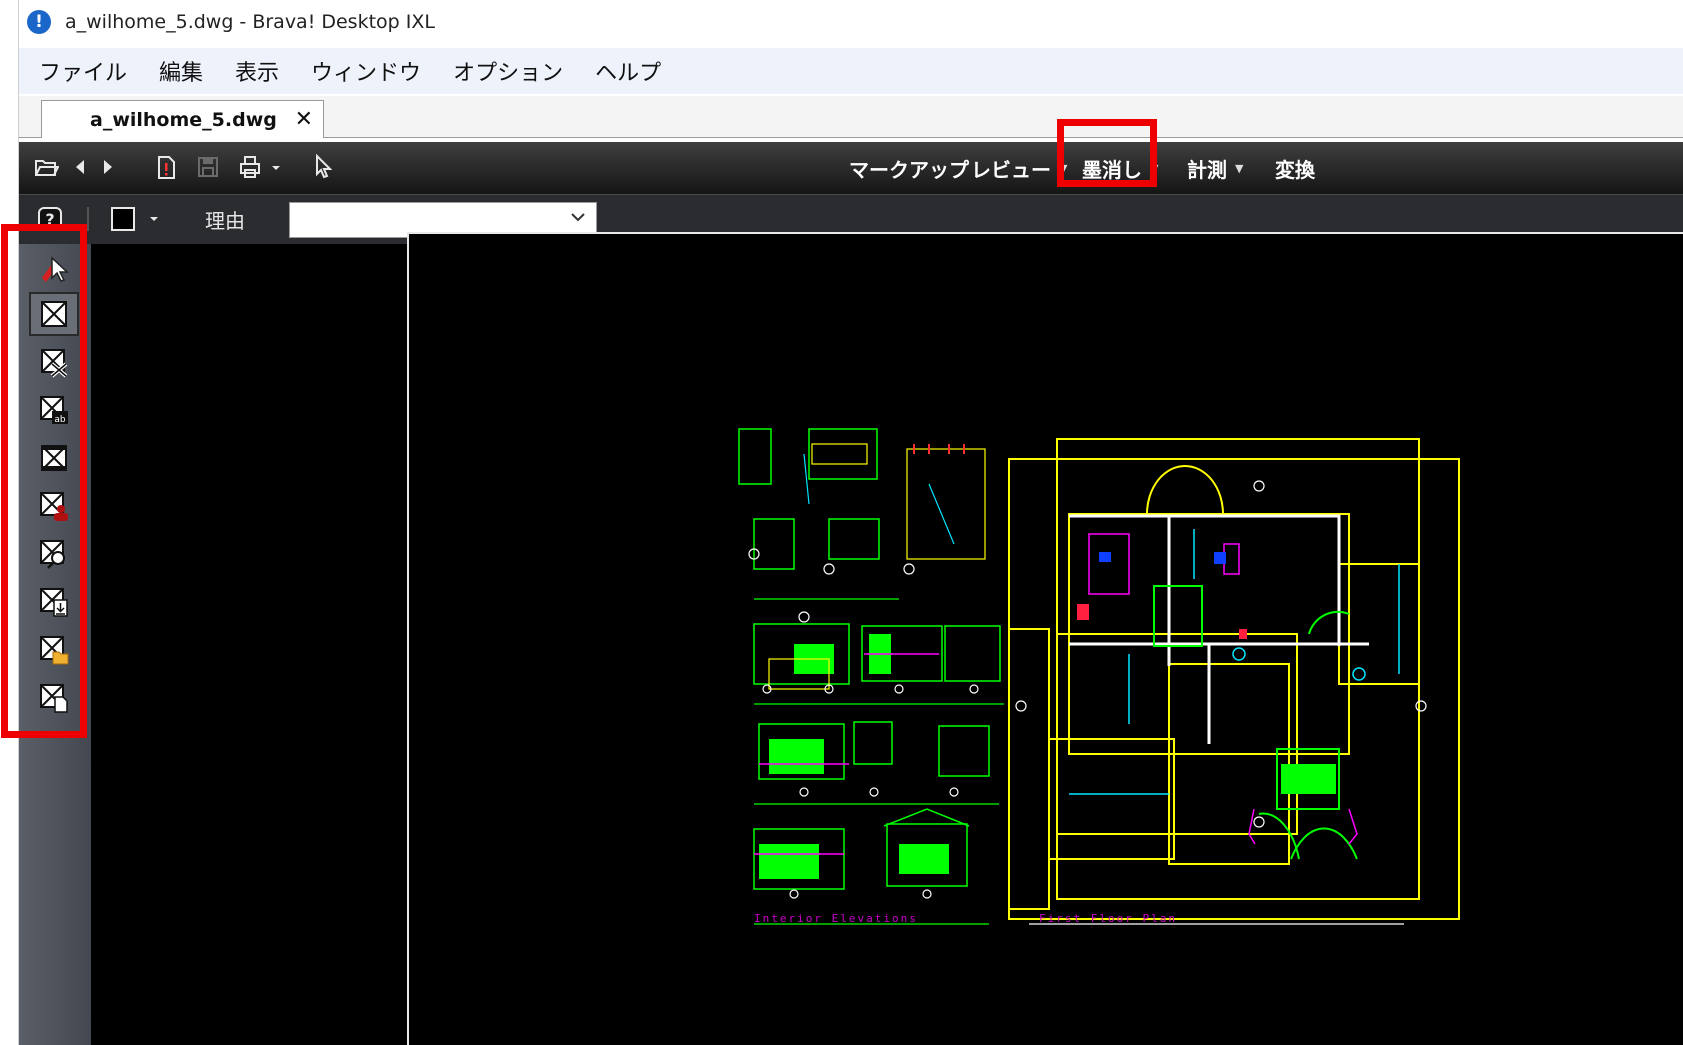 The height and width of the screenshot is (1045, 1683). What do you see at coordinates (578, 217) in the screenshot?
I see `chevron-down-icon` at bounding box center [578, 217].